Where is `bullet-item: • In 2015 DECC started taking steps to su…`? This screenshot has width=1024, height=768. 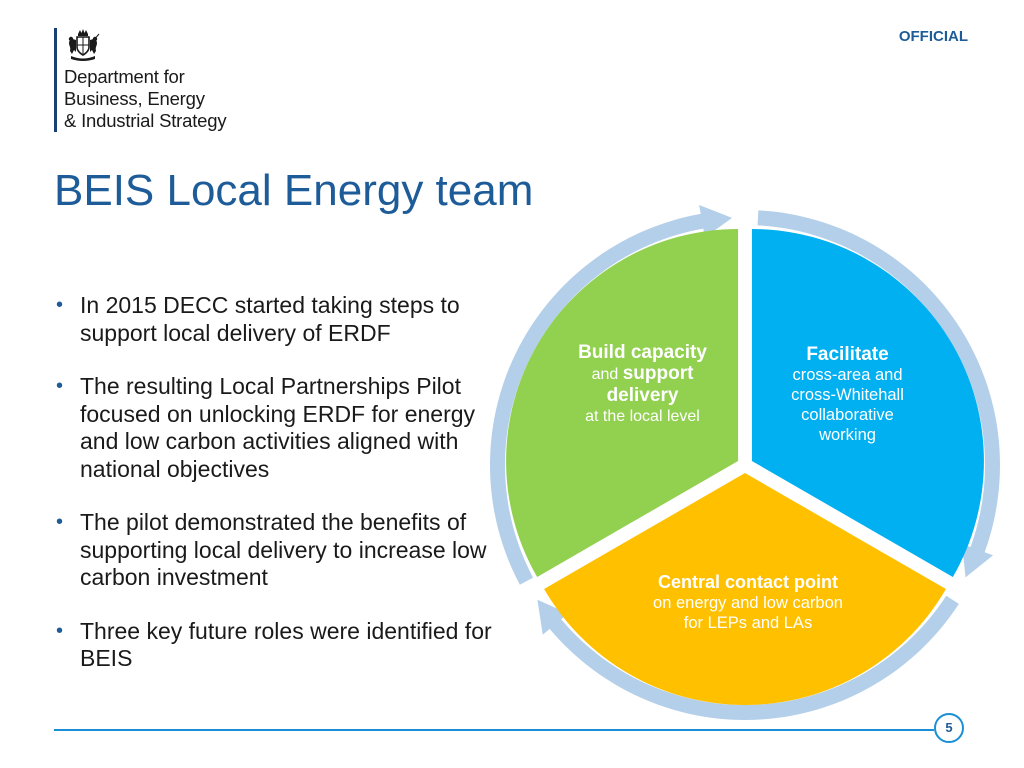
bullet-item: • In 2015 DECC started taking steps to su… is located at coordinates (274, 319).